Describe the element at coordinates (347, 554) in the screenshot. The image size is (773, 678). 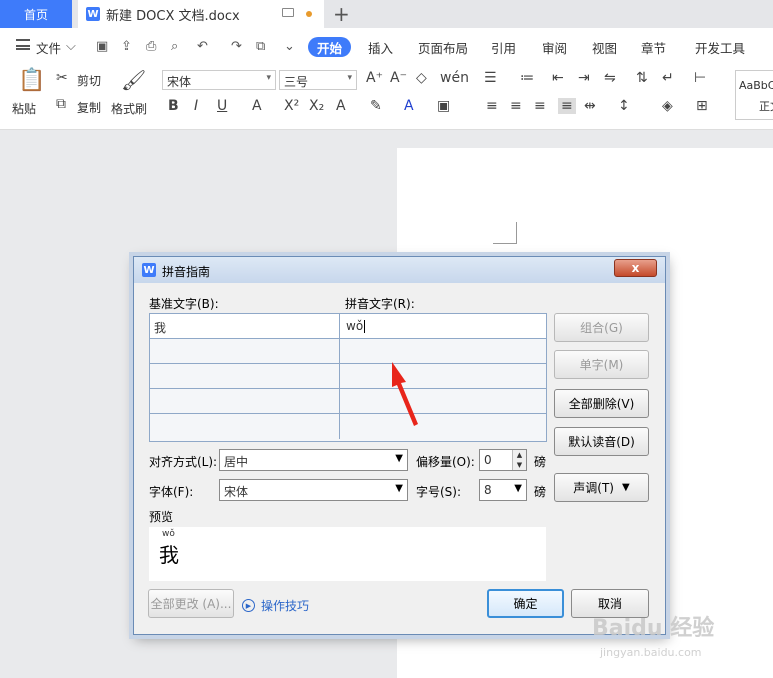
I see `preview-box: wǒ 我` at that location.